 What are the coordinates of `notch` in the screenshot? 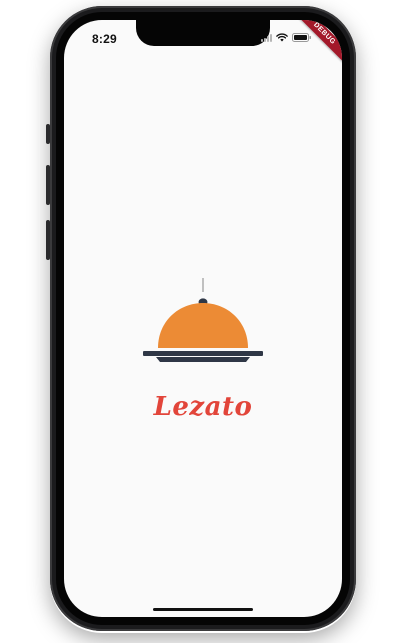 It's located at (203, 33).